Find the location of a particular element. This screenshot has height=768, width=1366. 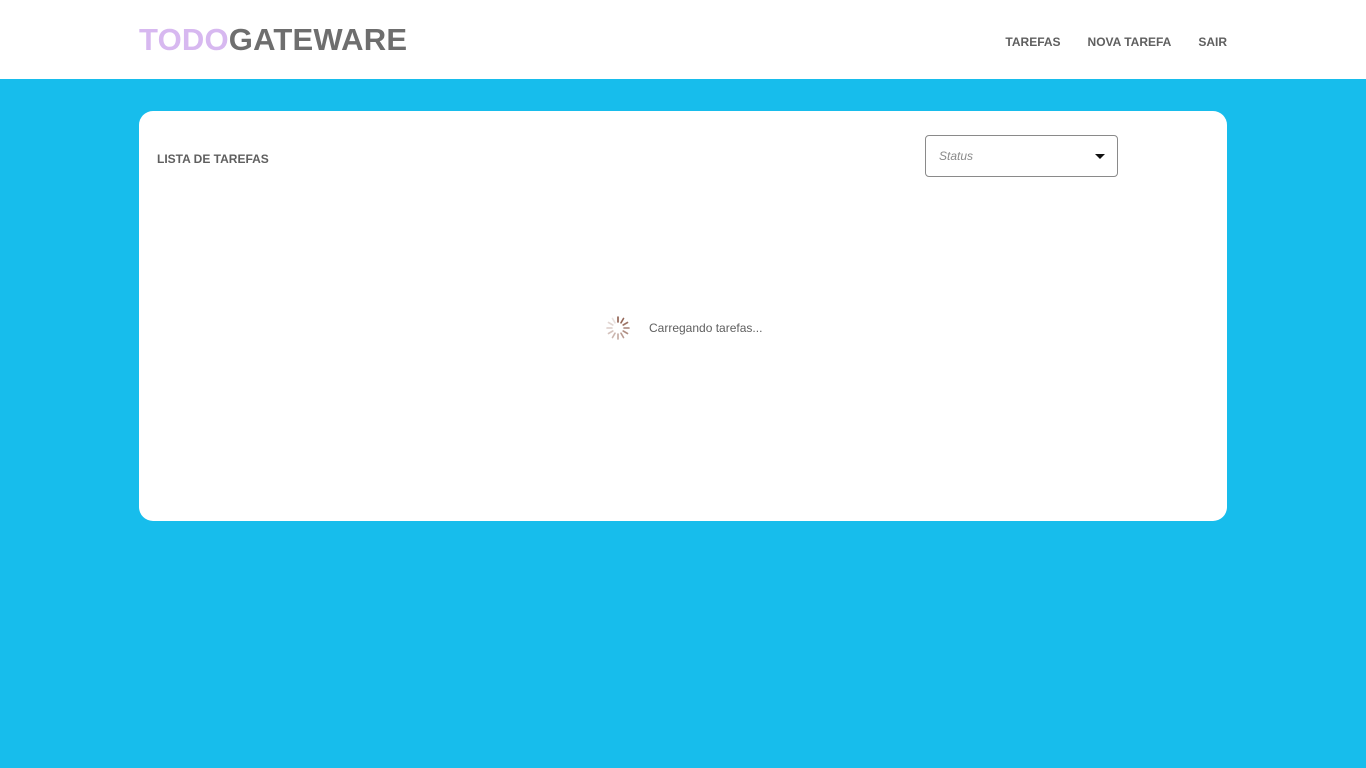

app-logo: TODOGATEWARE is located at coordinates (273, 40).